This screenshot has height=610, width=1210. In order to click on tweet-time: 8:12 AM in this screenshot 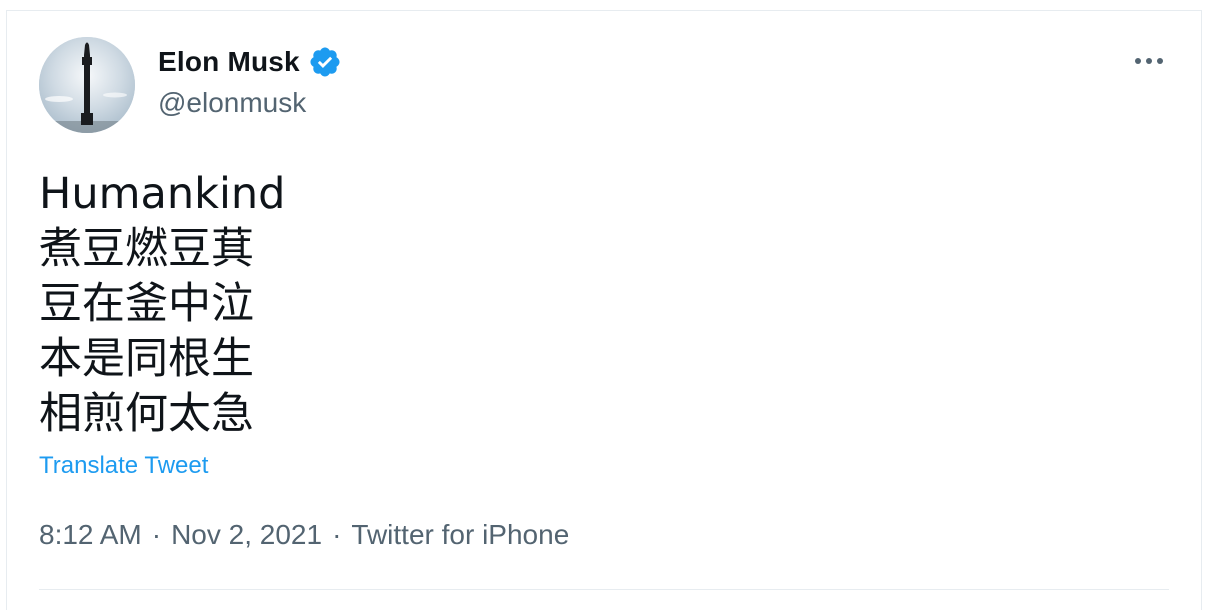, I will do `click(90, 535)`.